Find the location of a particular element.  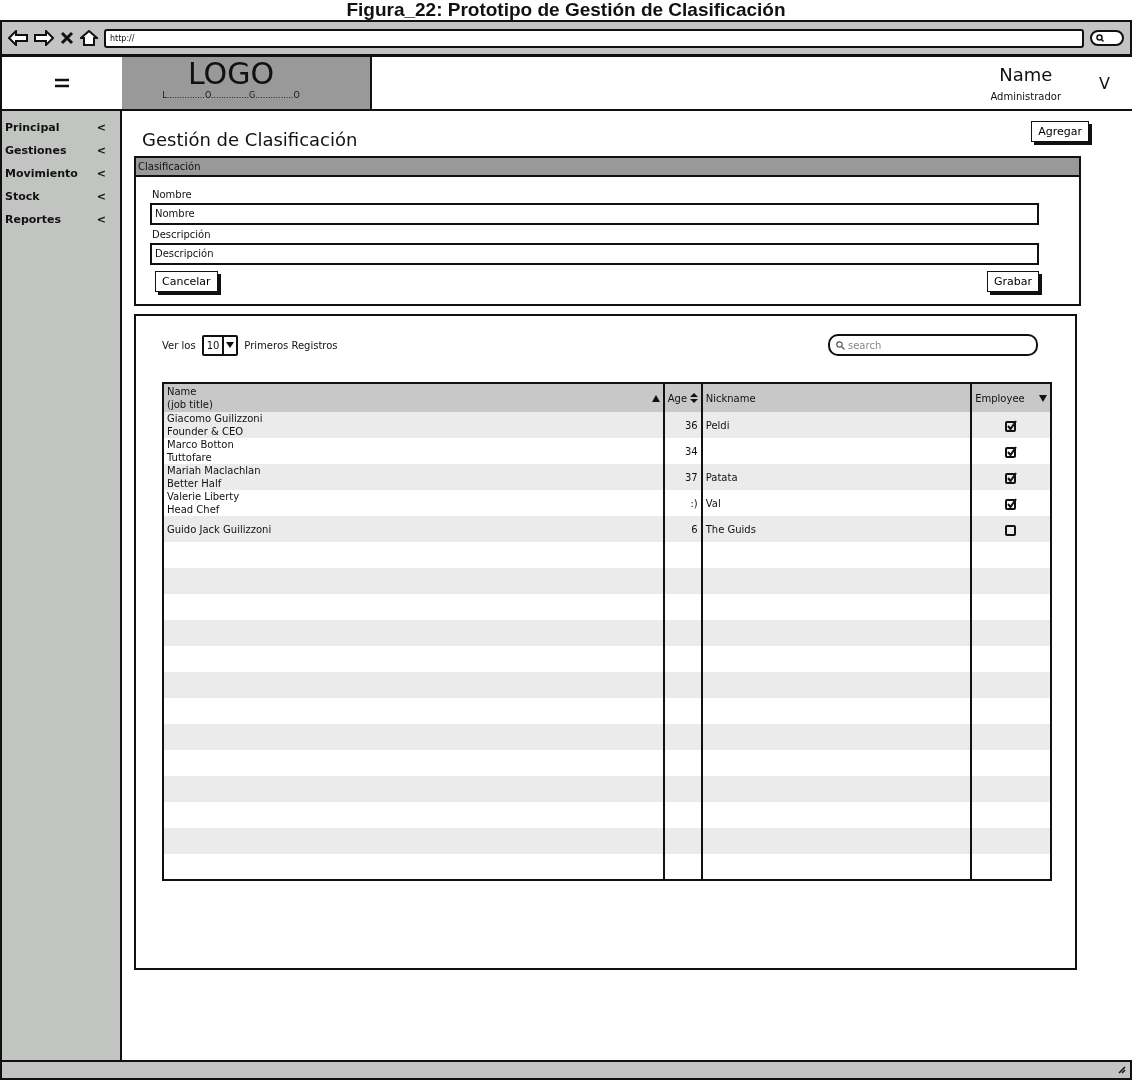

resize-grip-icon is located at coordinates (1122, 1070).